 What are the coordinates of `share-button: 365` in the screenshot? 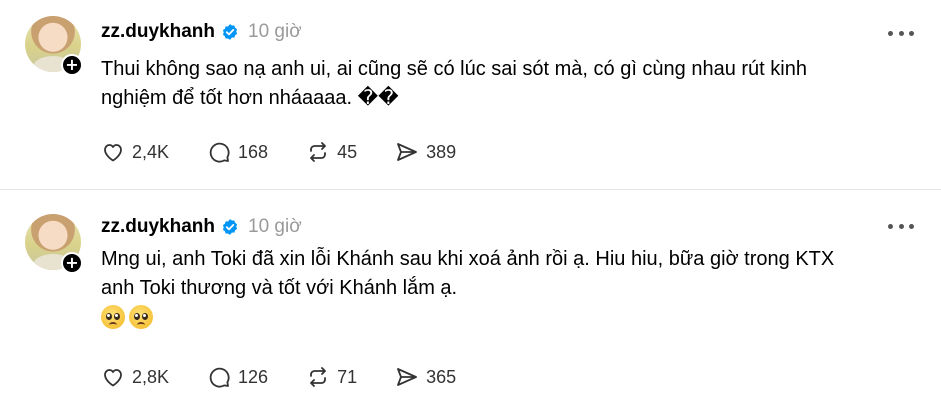 It's located at (425, 377).